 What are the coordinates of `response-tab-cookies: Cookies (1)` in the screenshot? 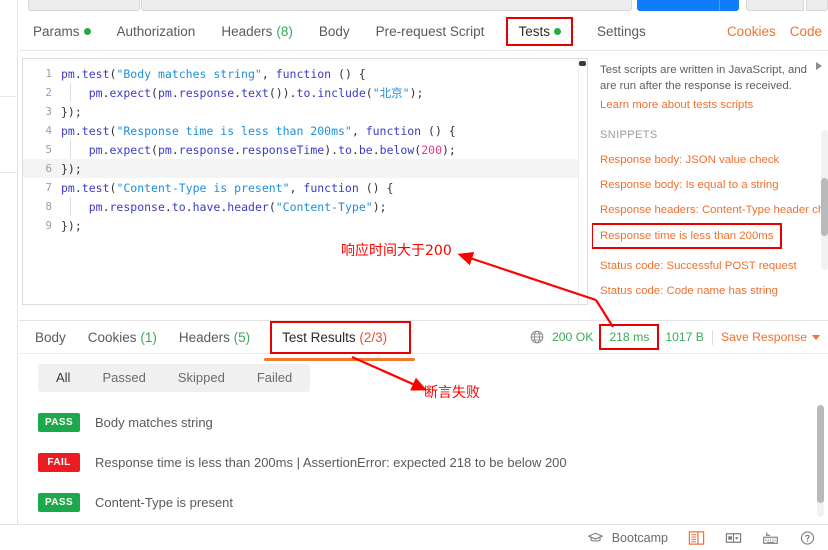 It's located at (122, 337).